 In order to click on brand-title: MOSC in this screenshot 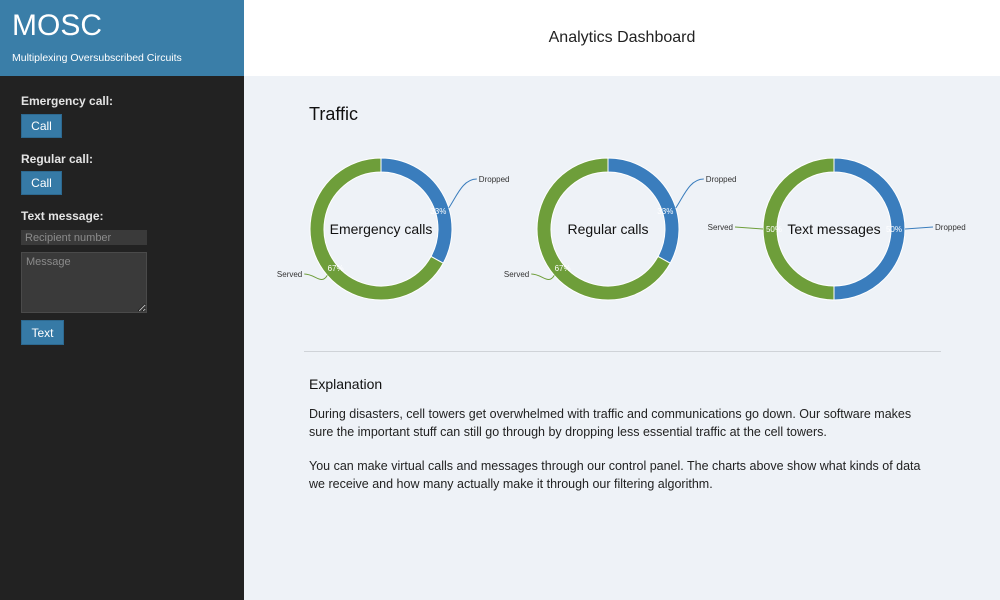, I will do `click(57, 25)`.